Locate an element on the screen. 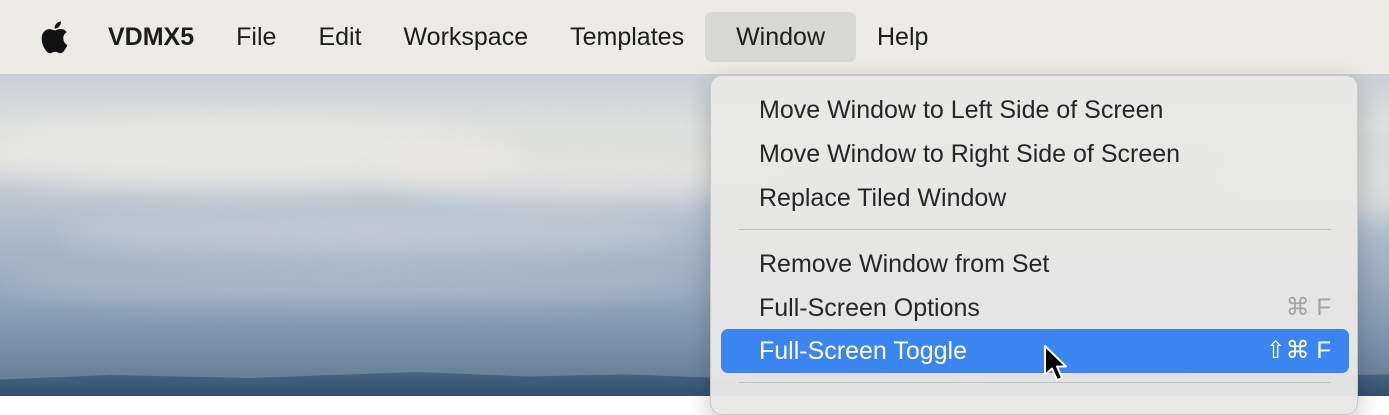 The height and width of the screenshot is (415, 1389). menu-item-fullscreen-options: Full-Screen Options ⌘ F is located at coordinates (1035, 308).